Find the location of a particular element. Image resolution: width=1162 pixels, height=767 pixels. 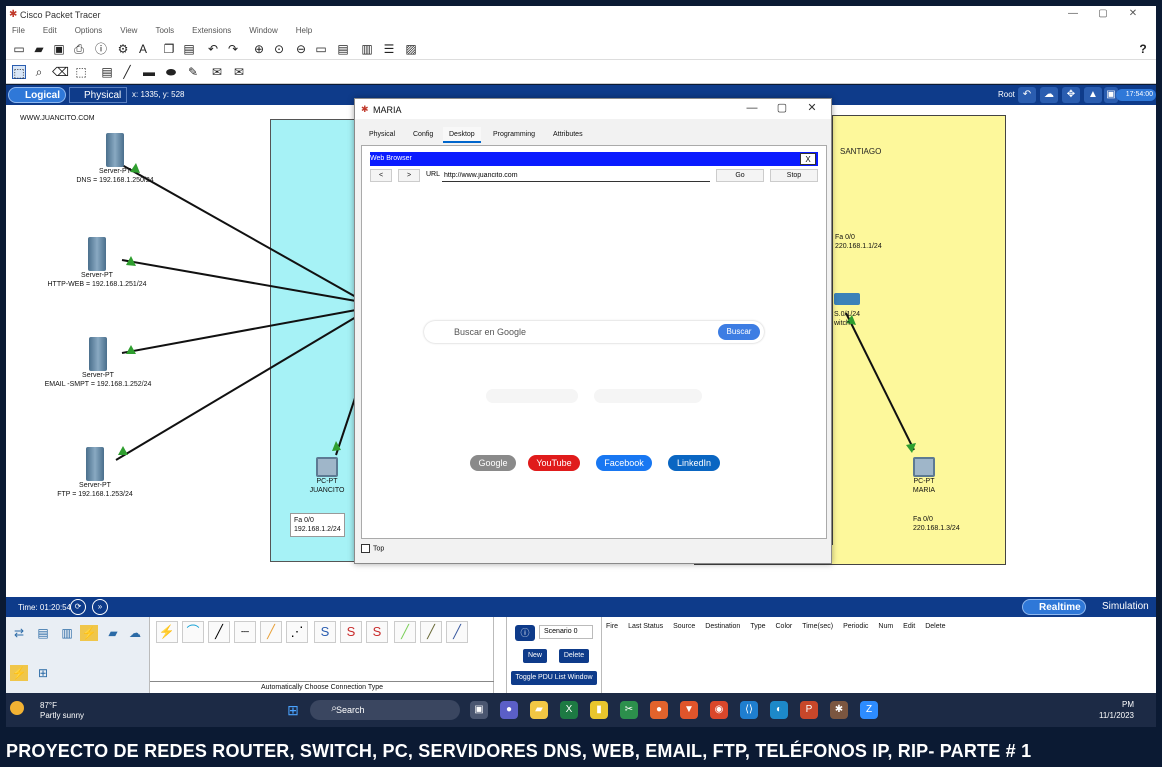

phone-cable-icon: ⋰ is located at coordinates (297, 632).